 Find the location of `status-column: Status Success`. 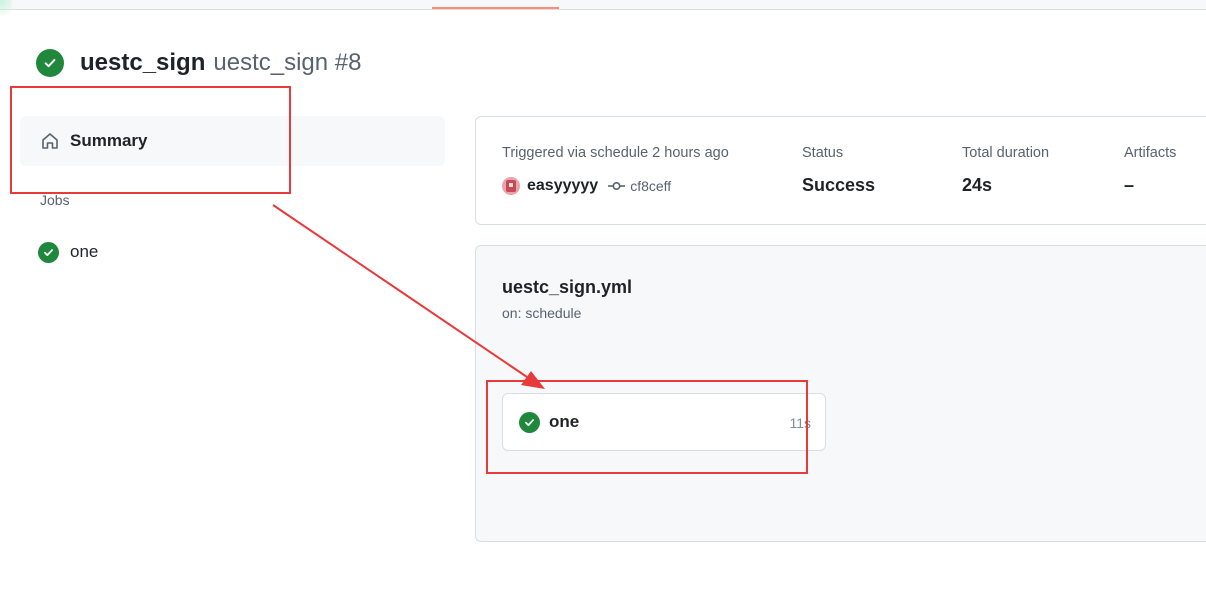

status-column: Status Success is located at coordinates (838, 170).